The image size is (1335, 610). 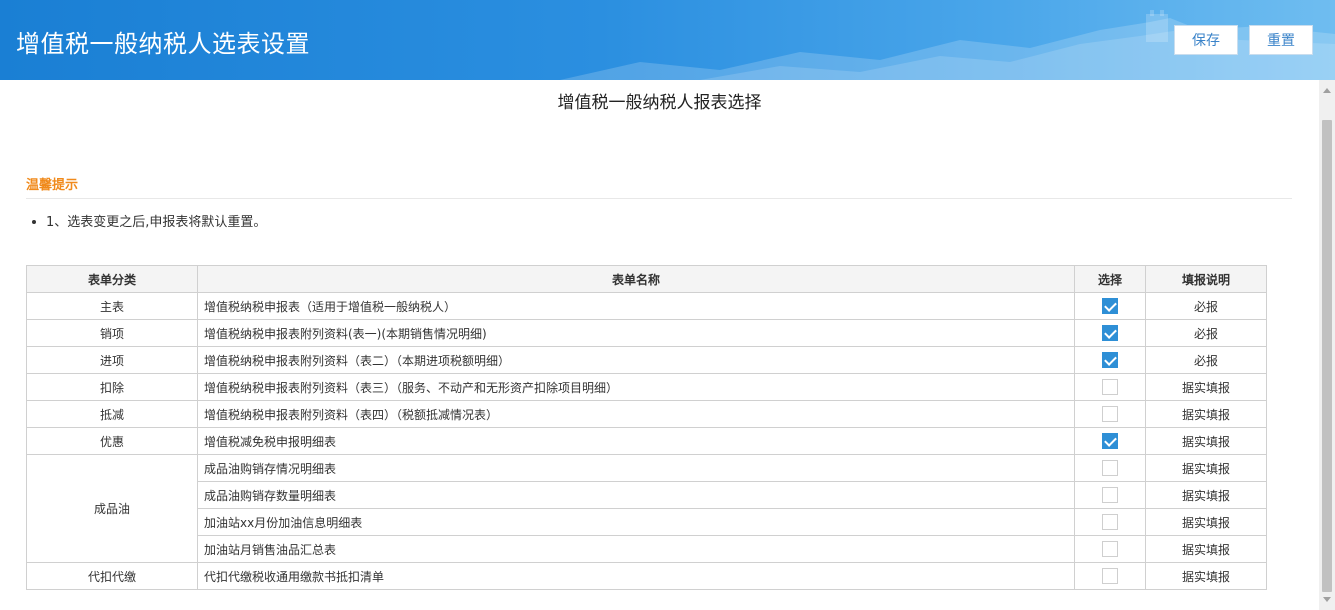 I want to click on tips-title: 温馨提示, so click(x=52, y=185).